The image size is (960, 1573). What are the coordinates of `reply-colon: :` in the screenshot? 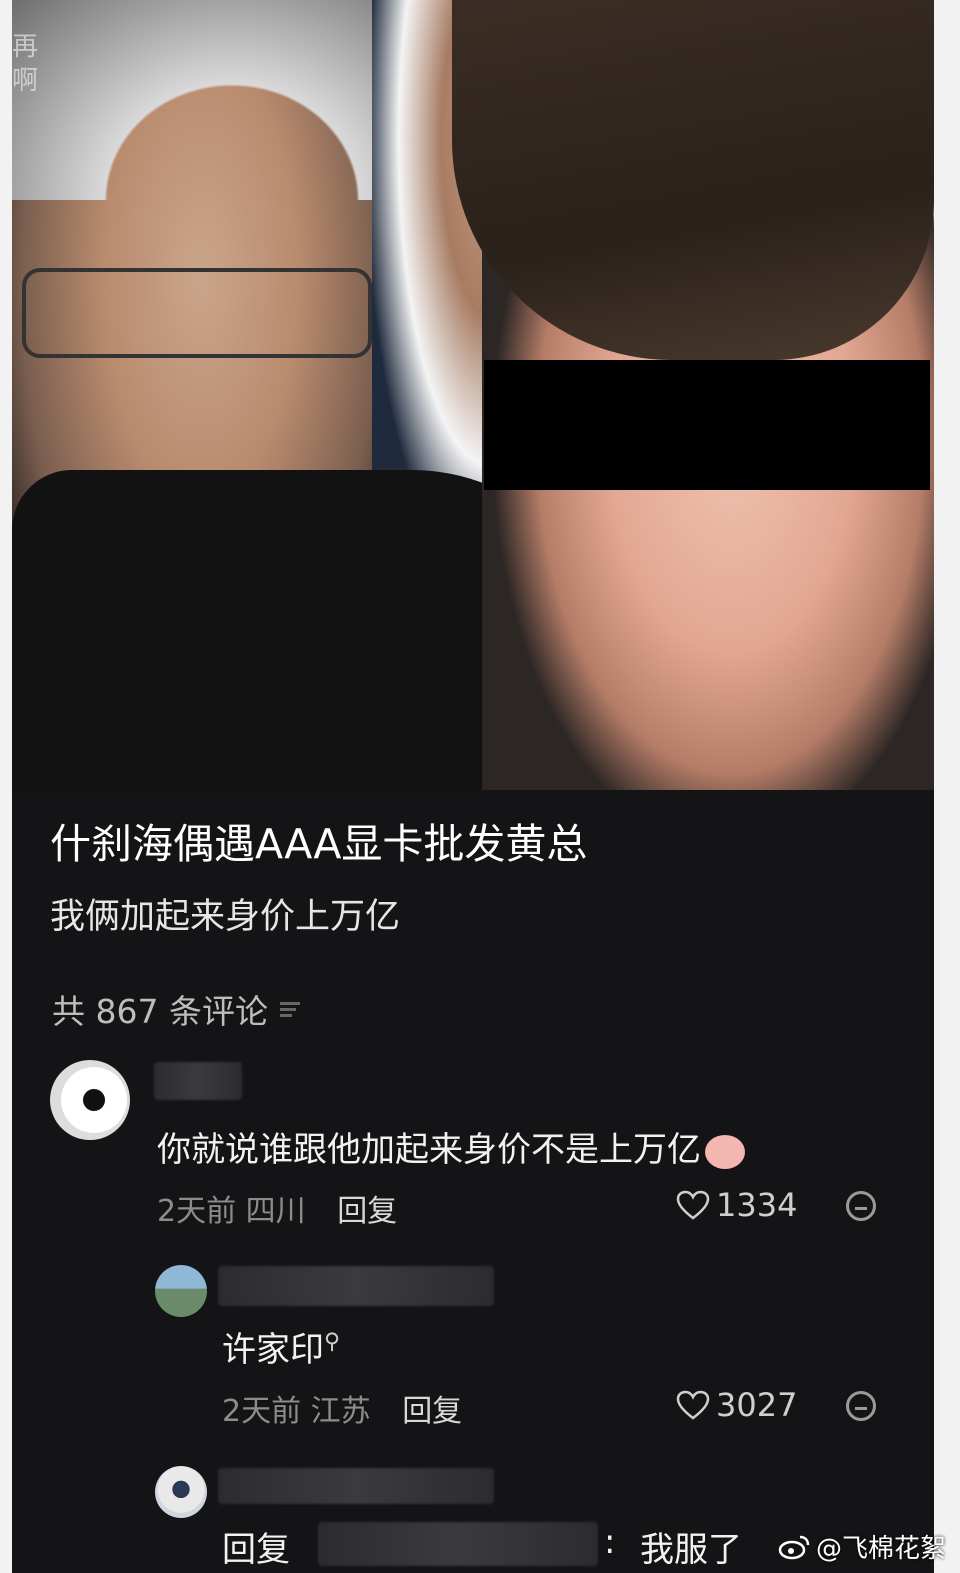 It's located at (610, 1542).